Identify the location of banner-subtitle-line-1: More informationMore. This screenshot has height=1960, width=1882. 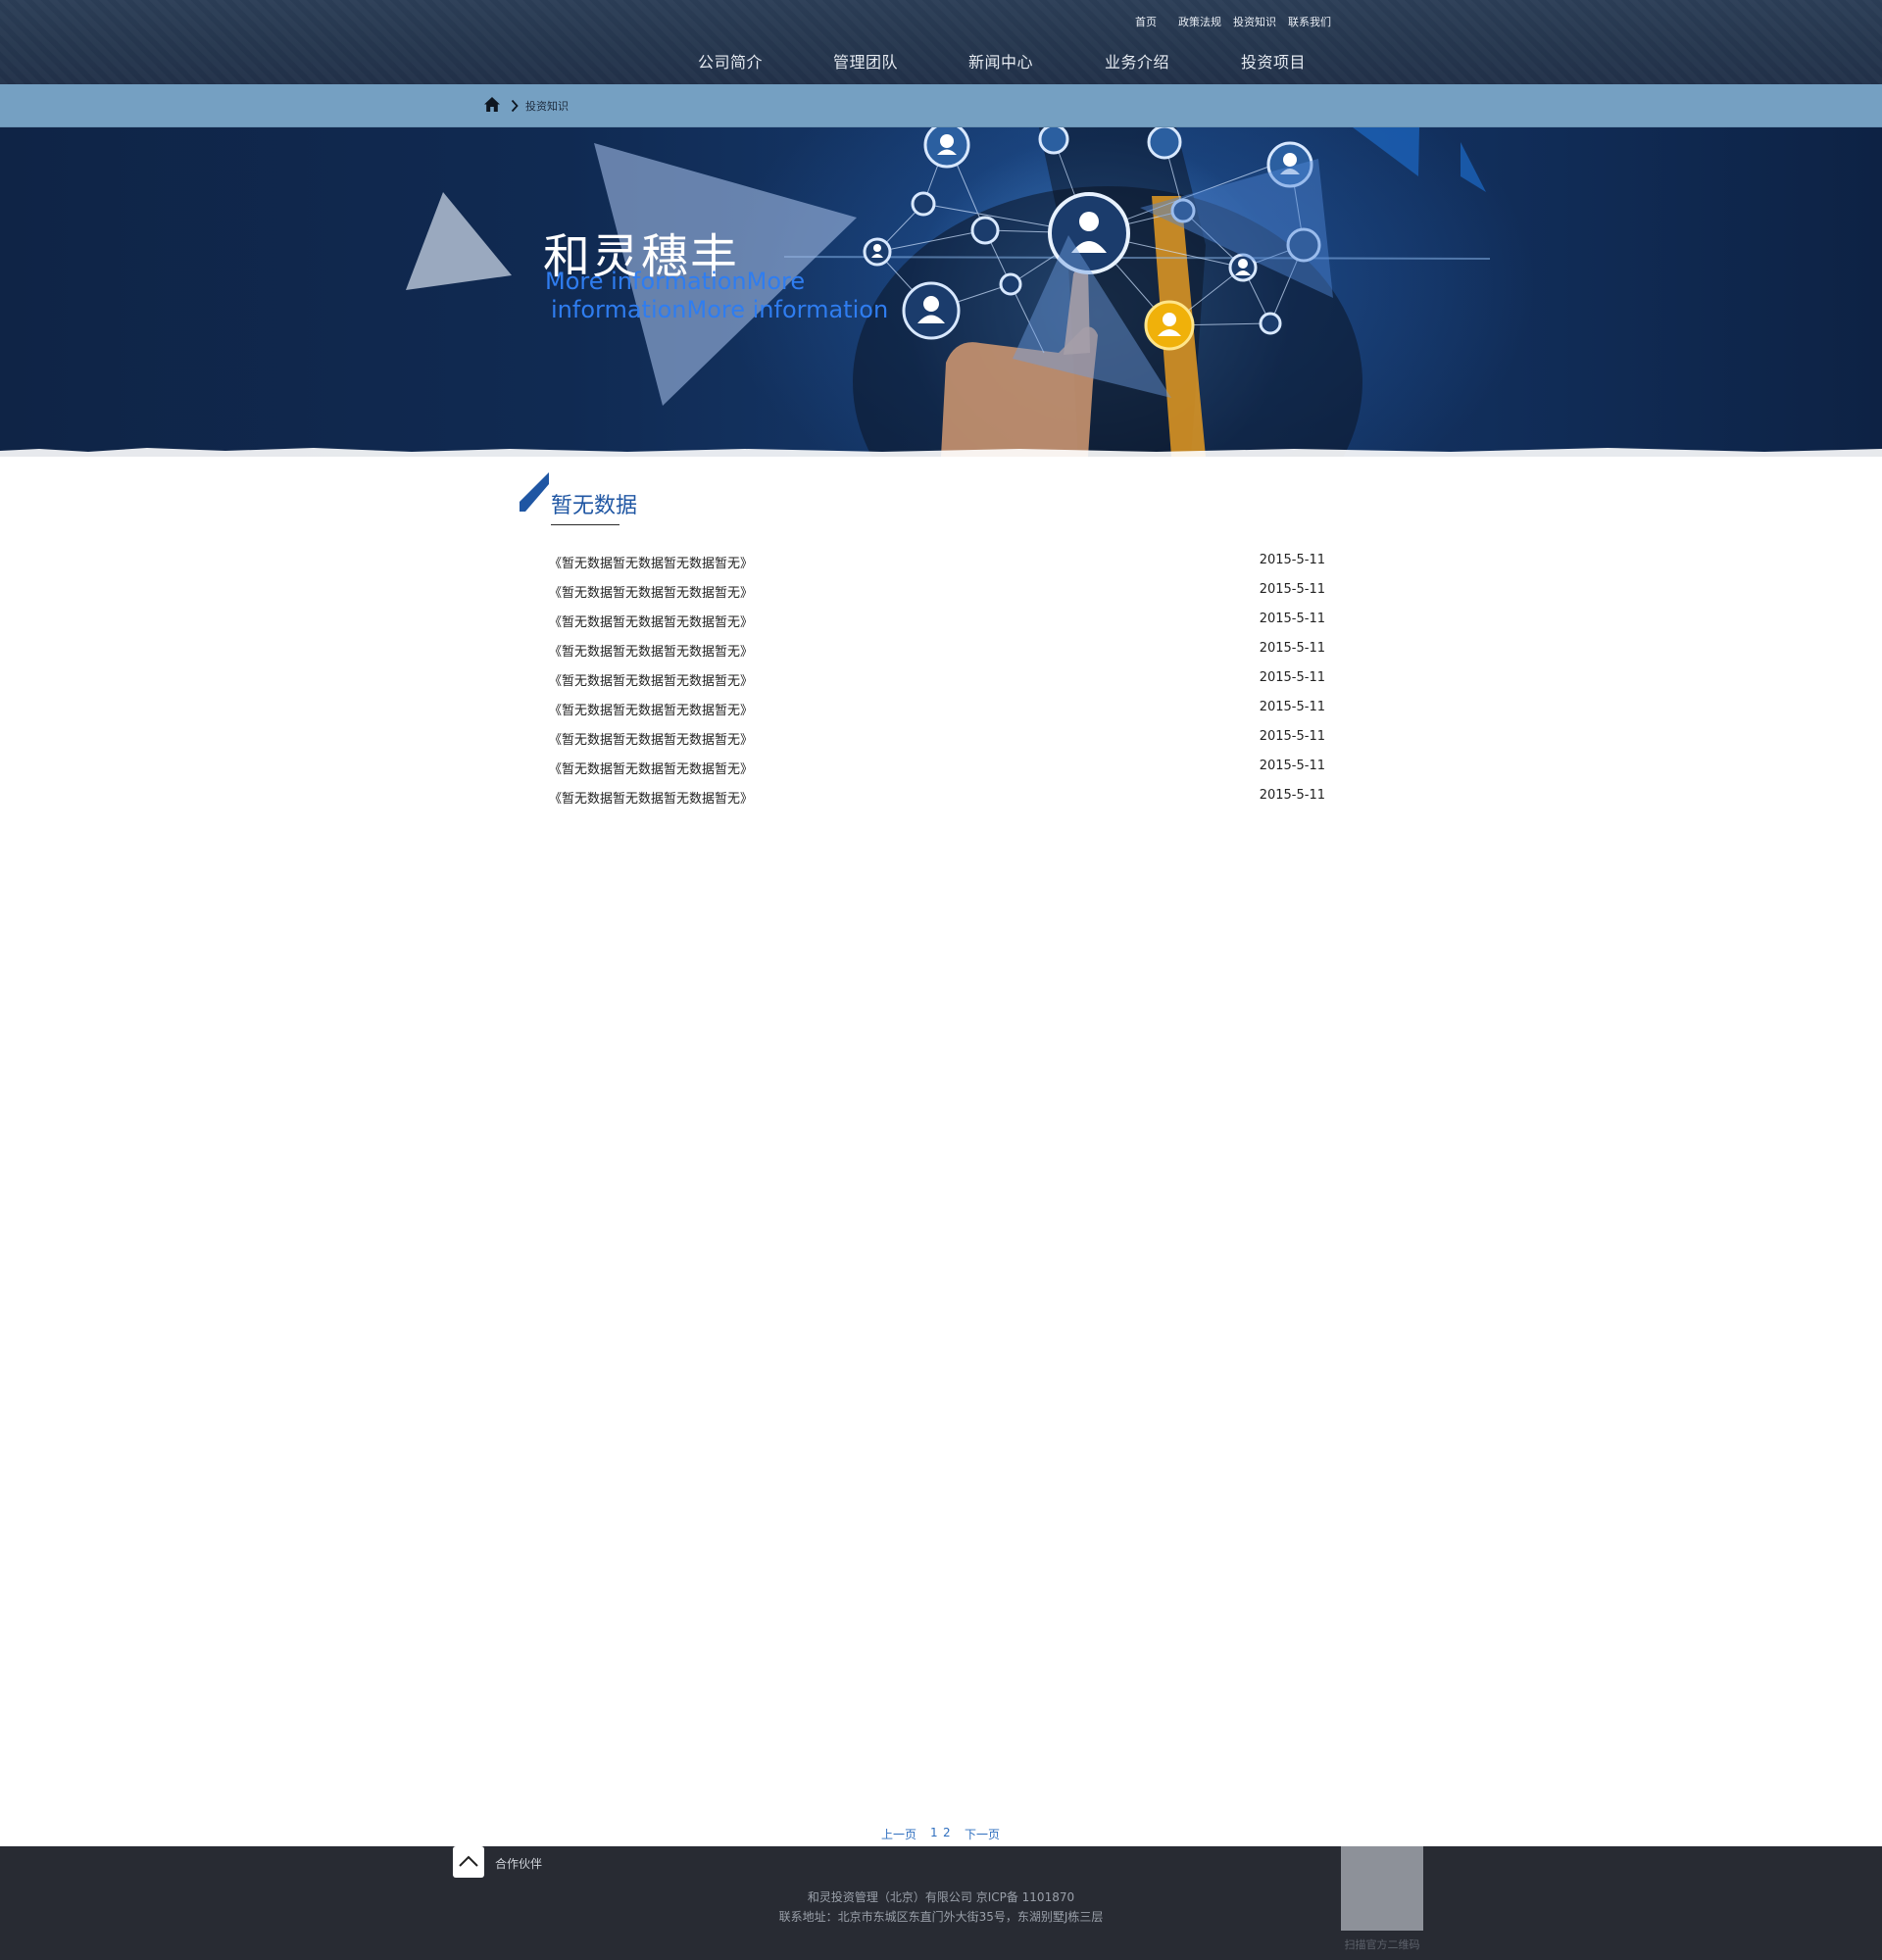
(675, 281).